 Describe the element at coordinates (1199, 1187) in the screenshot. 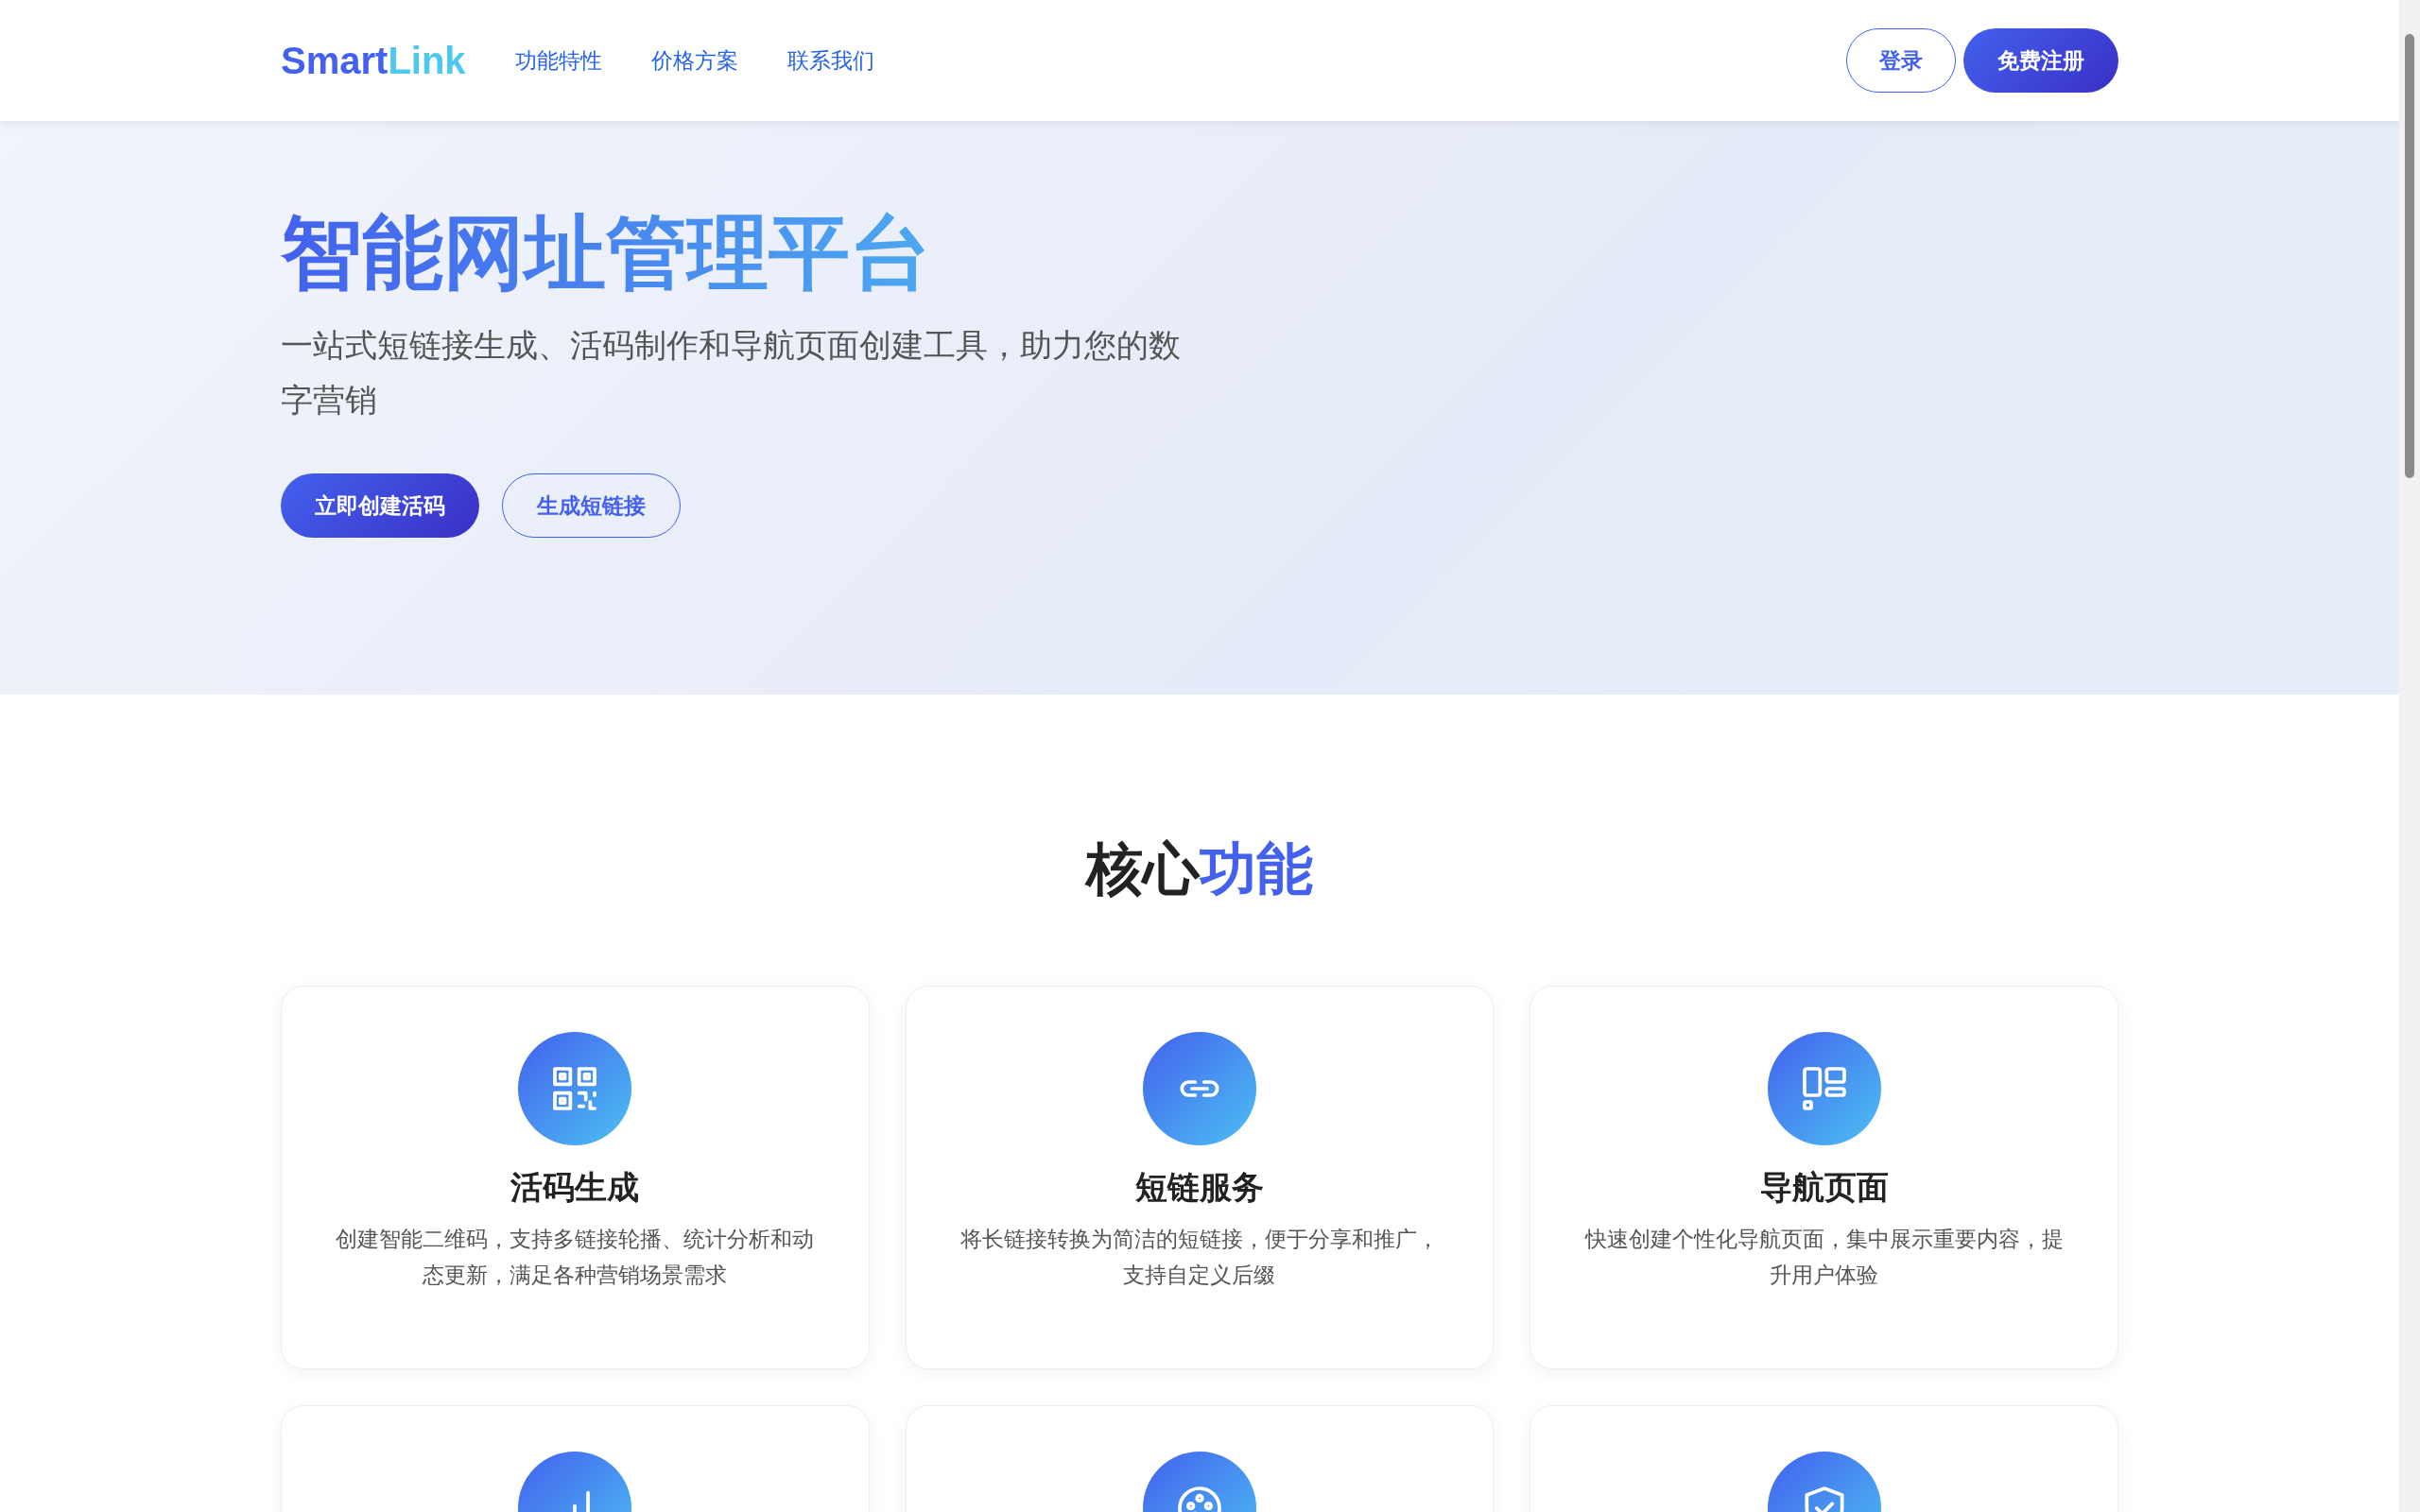

I see `card-title: 短链服务` at that location.